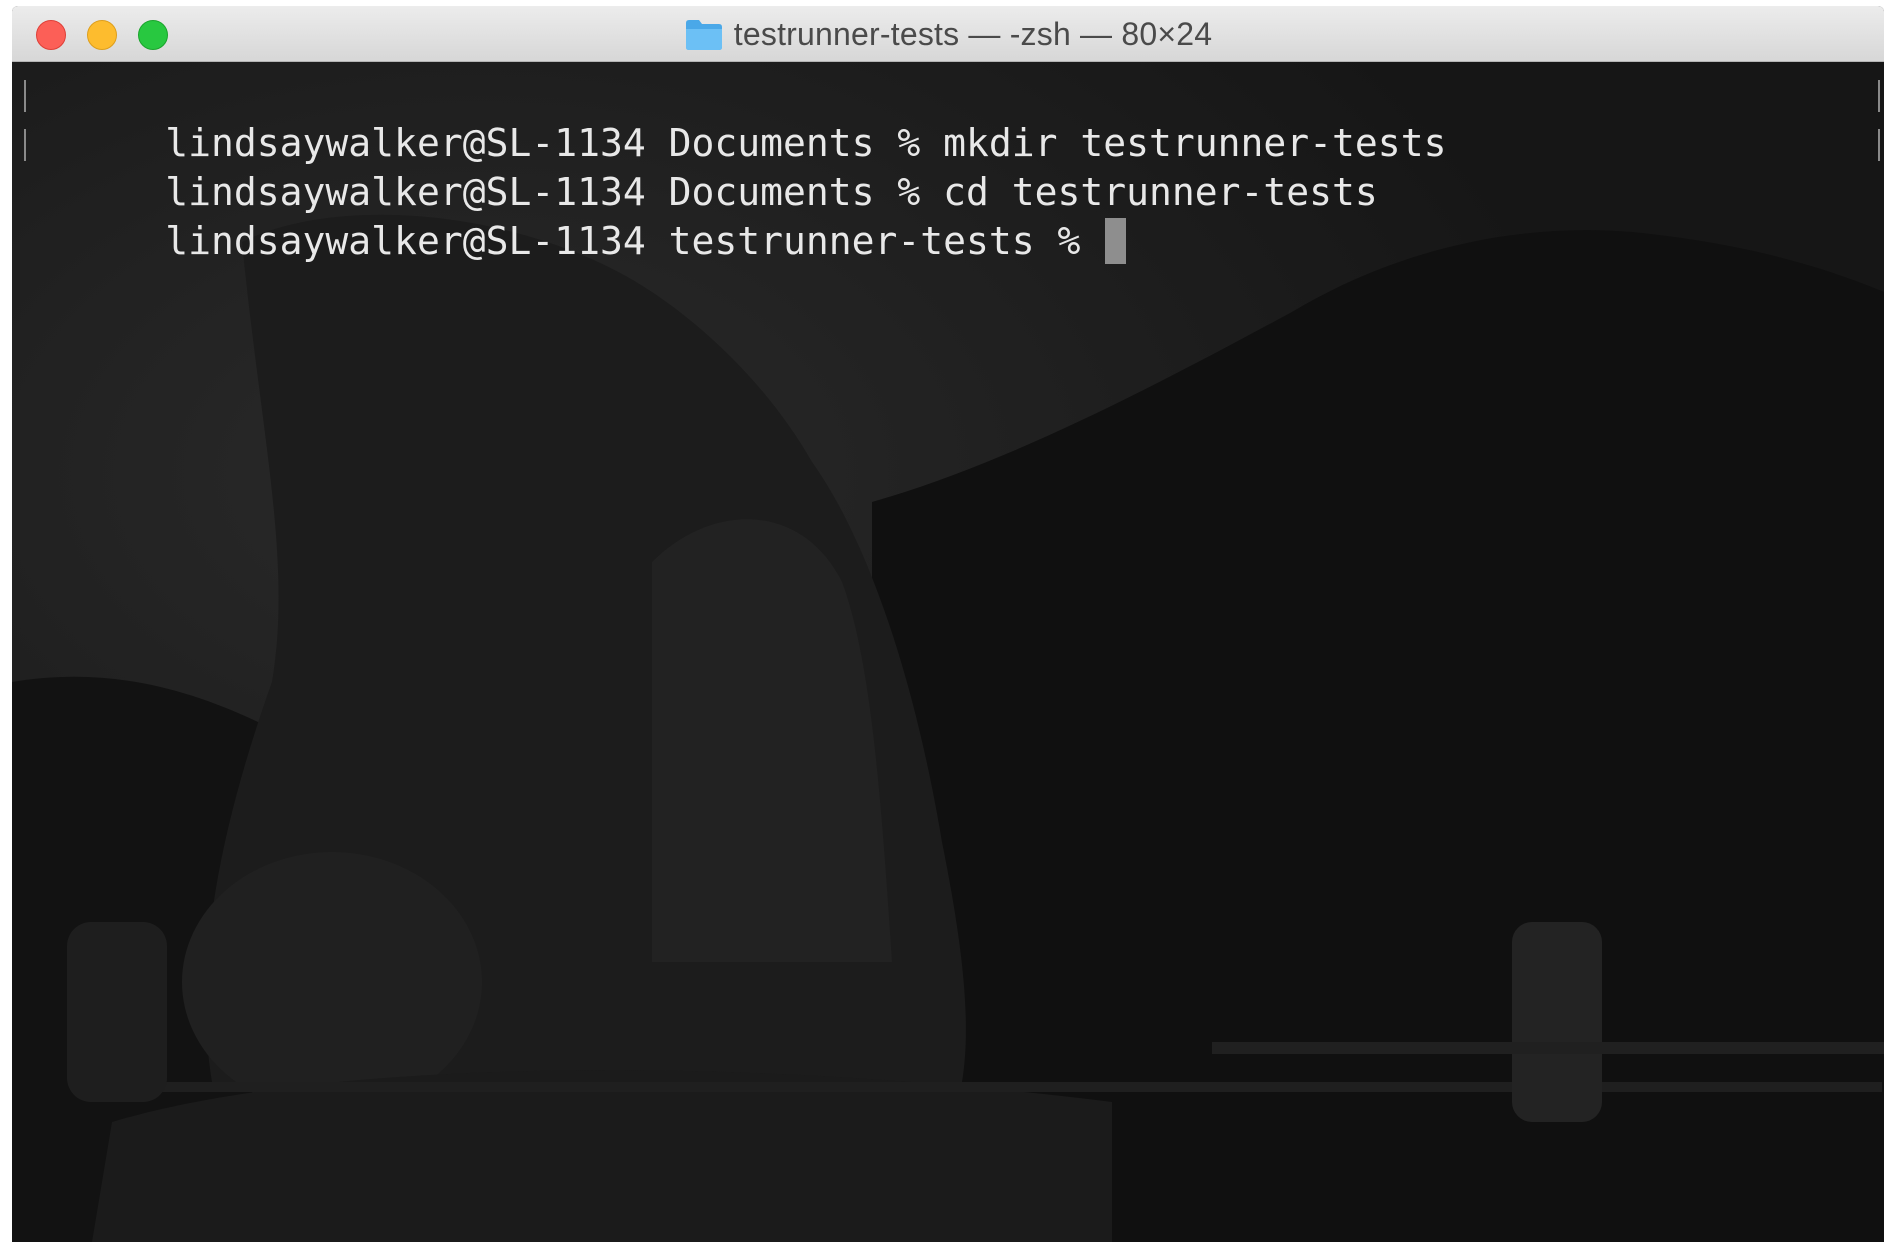 The width and height of the screenshot is (1888, 1250). I want to click on window-title-group: testrunner-tests — -zsh — 80×24, so click(948, 34).